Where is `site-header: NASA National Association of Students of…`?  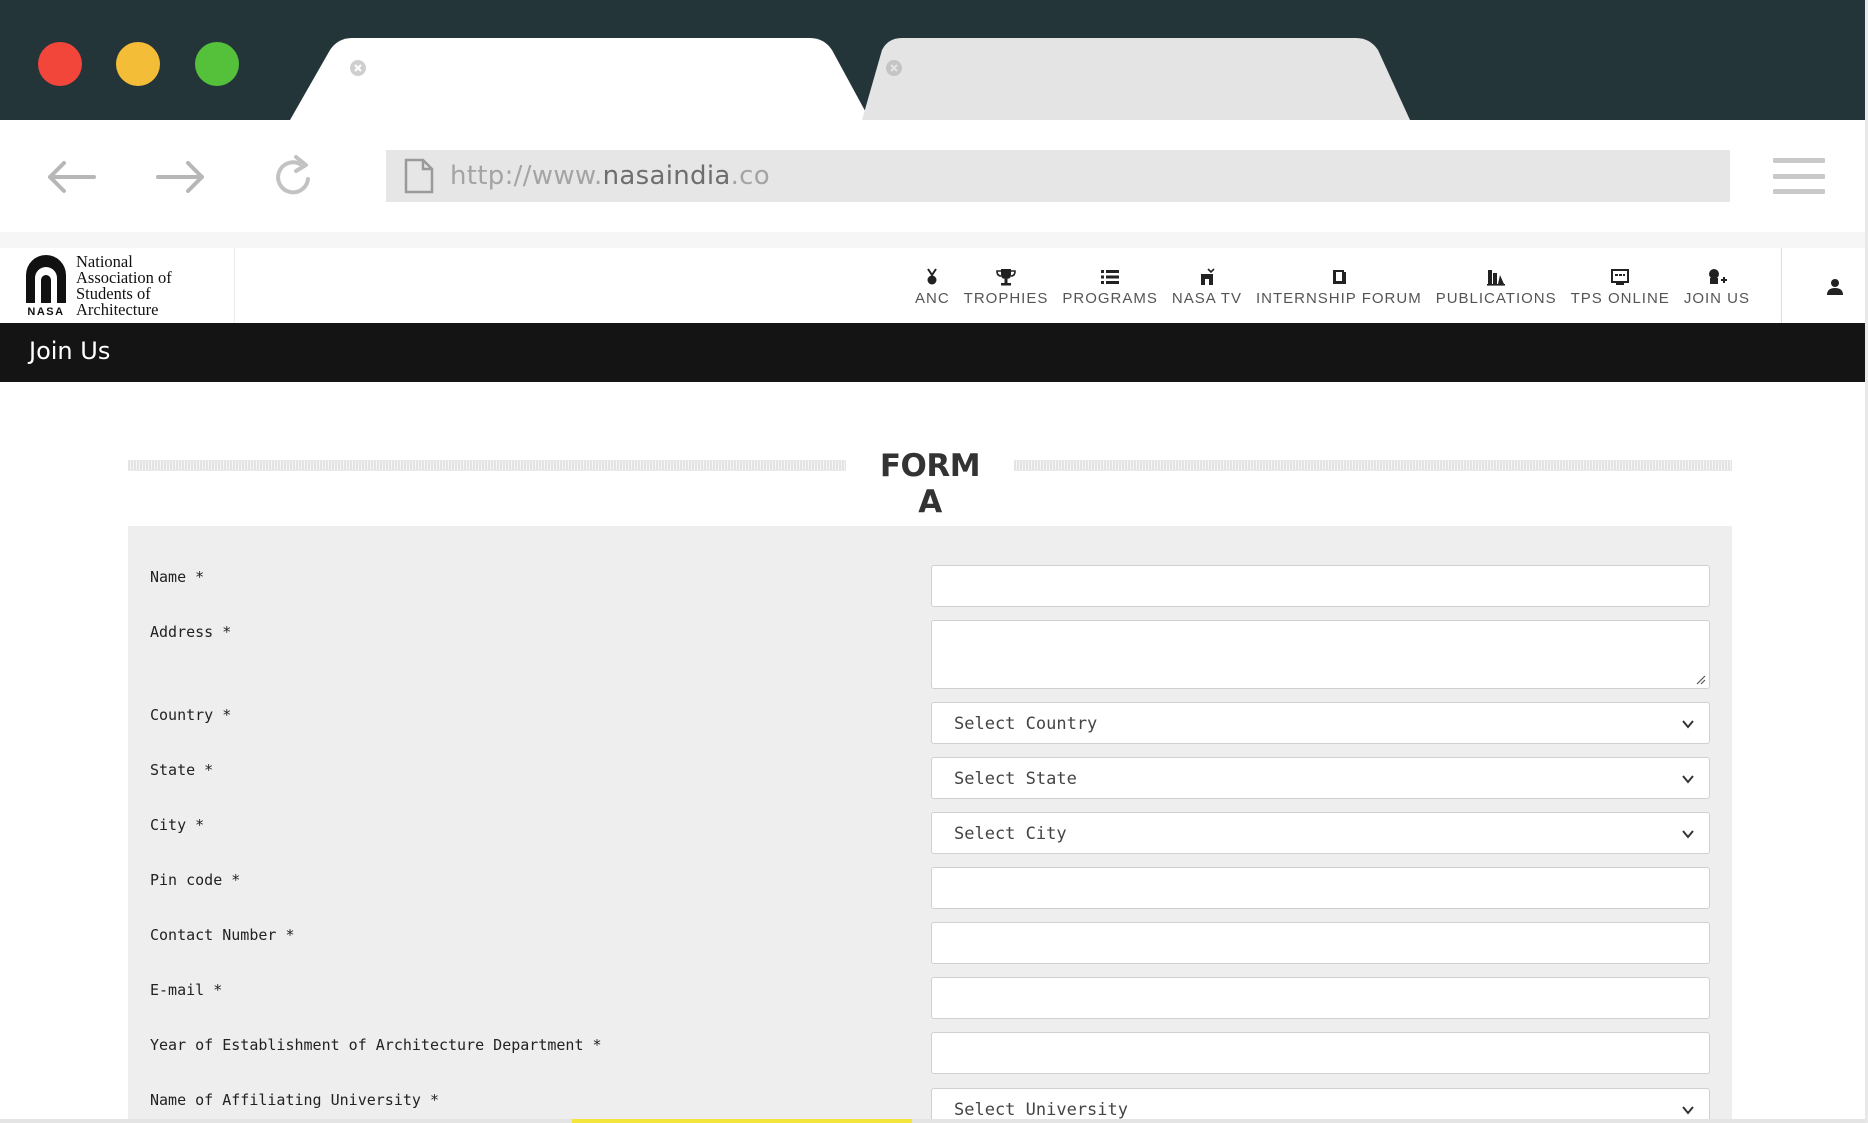
site-header: NASA National Association of Students of… is located at coordinates (934, 294).